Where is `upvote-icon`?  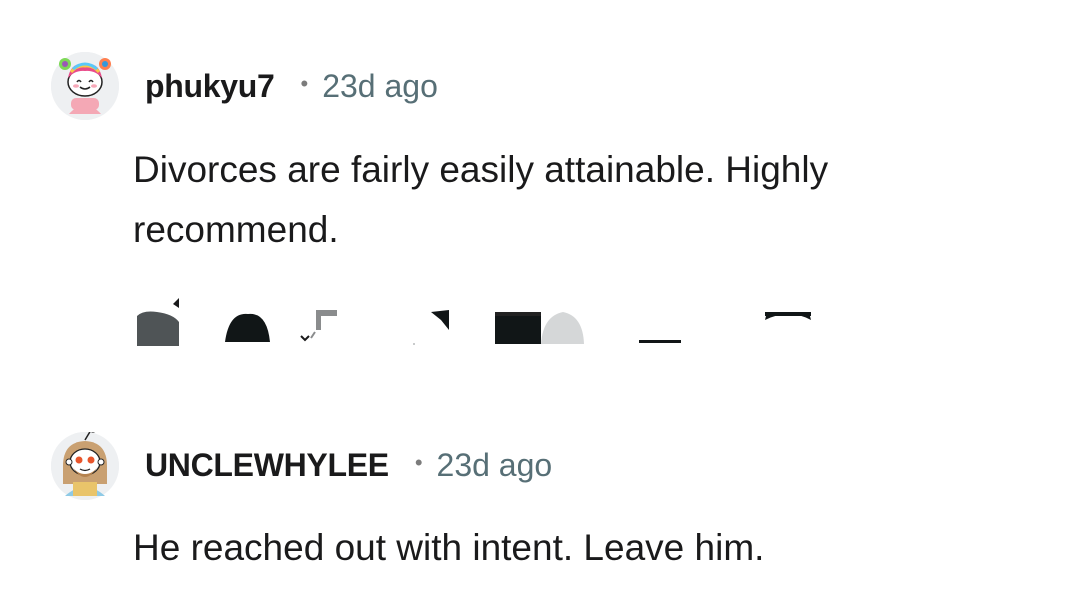 upvote-icon is located at coordinates (539, 328).